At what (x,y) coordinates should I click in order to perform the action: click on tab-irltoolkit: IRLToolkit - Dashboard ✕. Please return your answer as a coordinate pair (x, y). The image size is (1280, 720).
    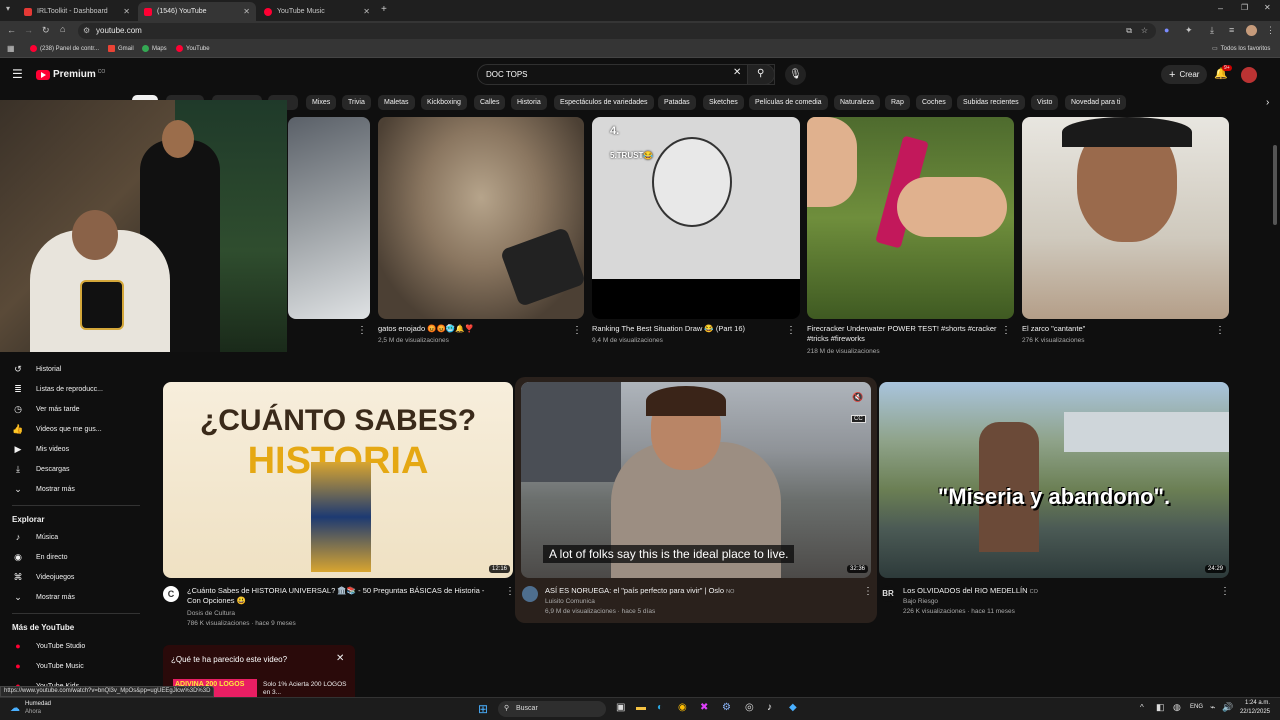
    Looking at the image, I should click on (77, 11).